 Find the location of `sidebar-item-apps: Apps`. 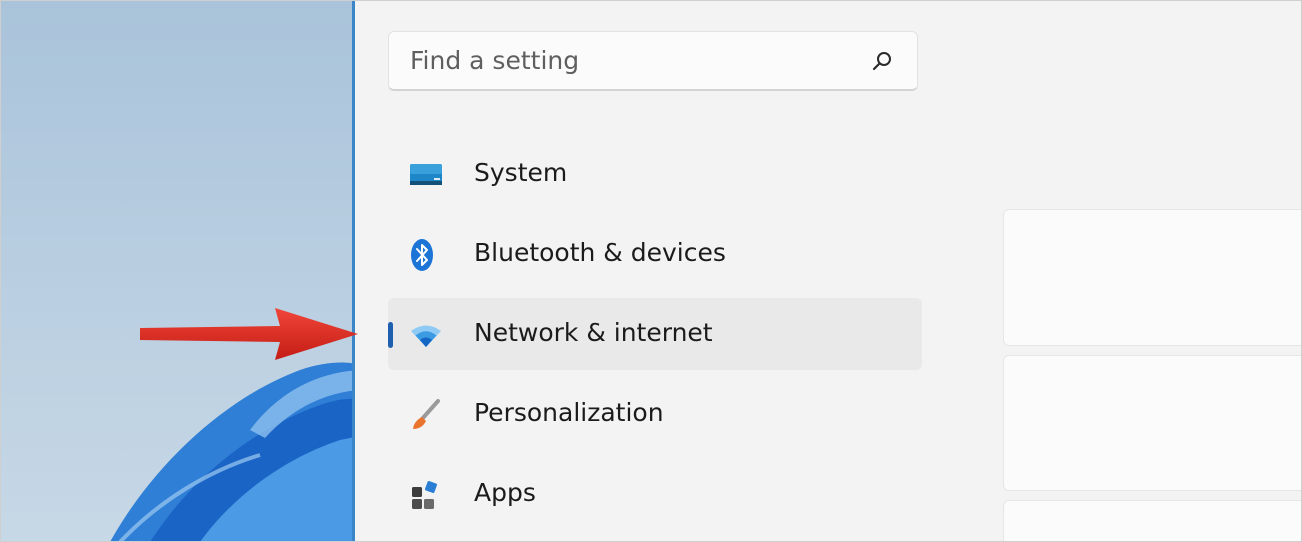

sidebar-item-apps: Apps is located at coordinates (655, 494).